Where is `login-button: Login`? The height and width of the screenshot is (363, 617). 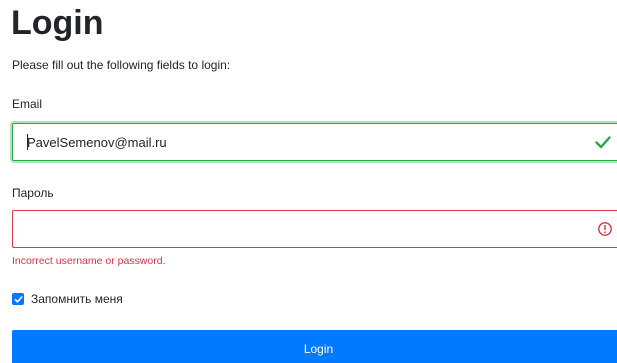
login-button: Login is located at coordinates (314, 346).